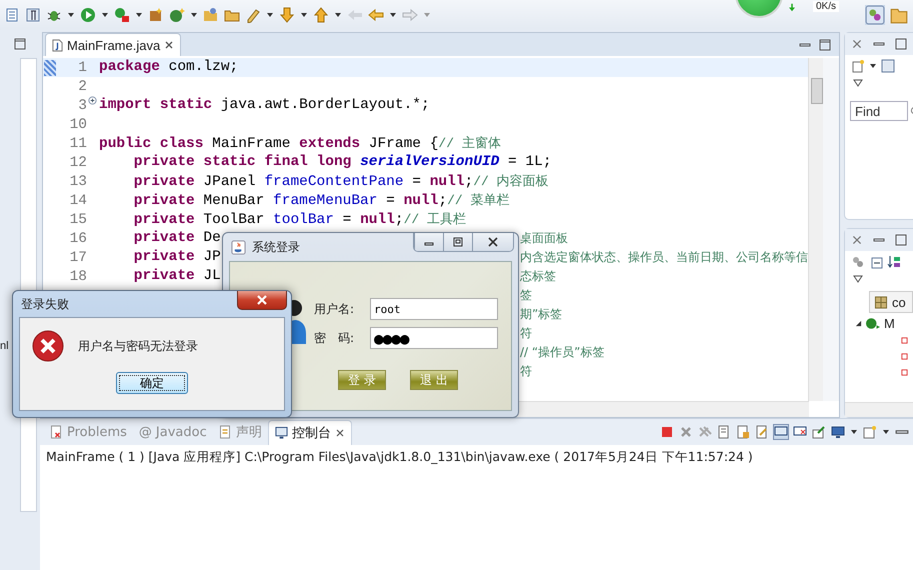  I want to click on run-tool-icon, so click(122, 15).